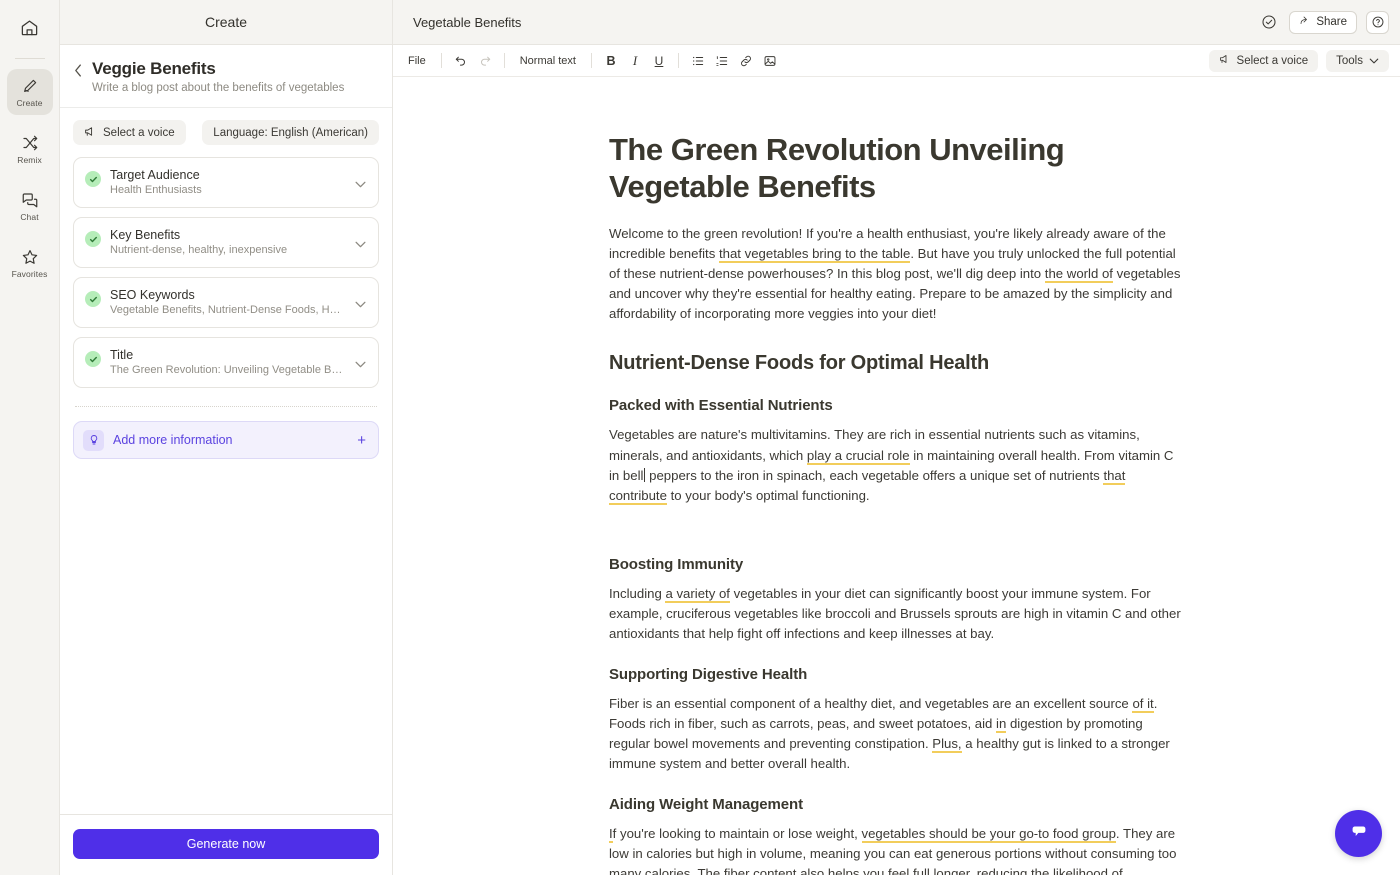  What do you see at coordinates (139, 132) in the screenshot?
I see `select-a-voice-label: Select a voice` at bounding box center [139, 132].